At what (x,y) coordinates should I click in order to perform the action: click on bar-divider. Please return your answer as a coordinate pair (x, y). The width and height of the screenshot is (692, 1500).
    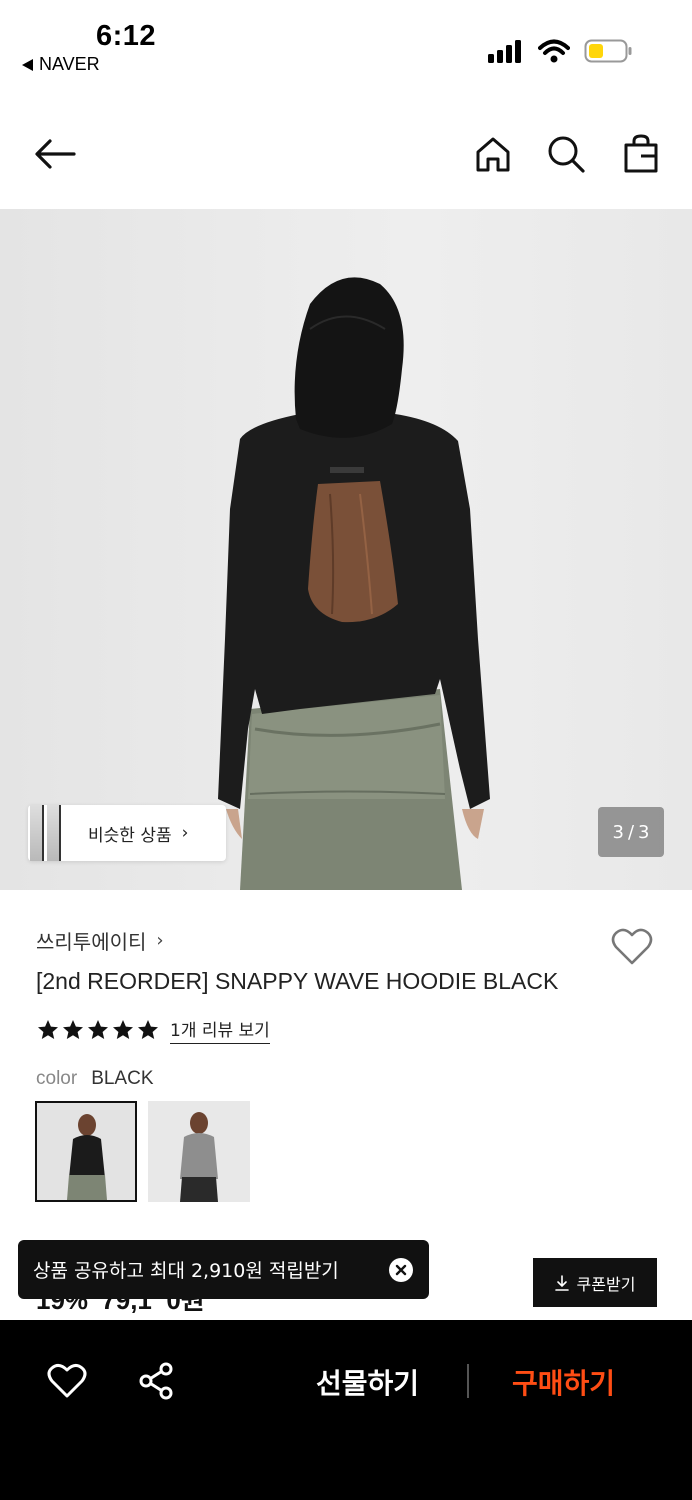
    Looking at the image, I should click on (468, 1381).